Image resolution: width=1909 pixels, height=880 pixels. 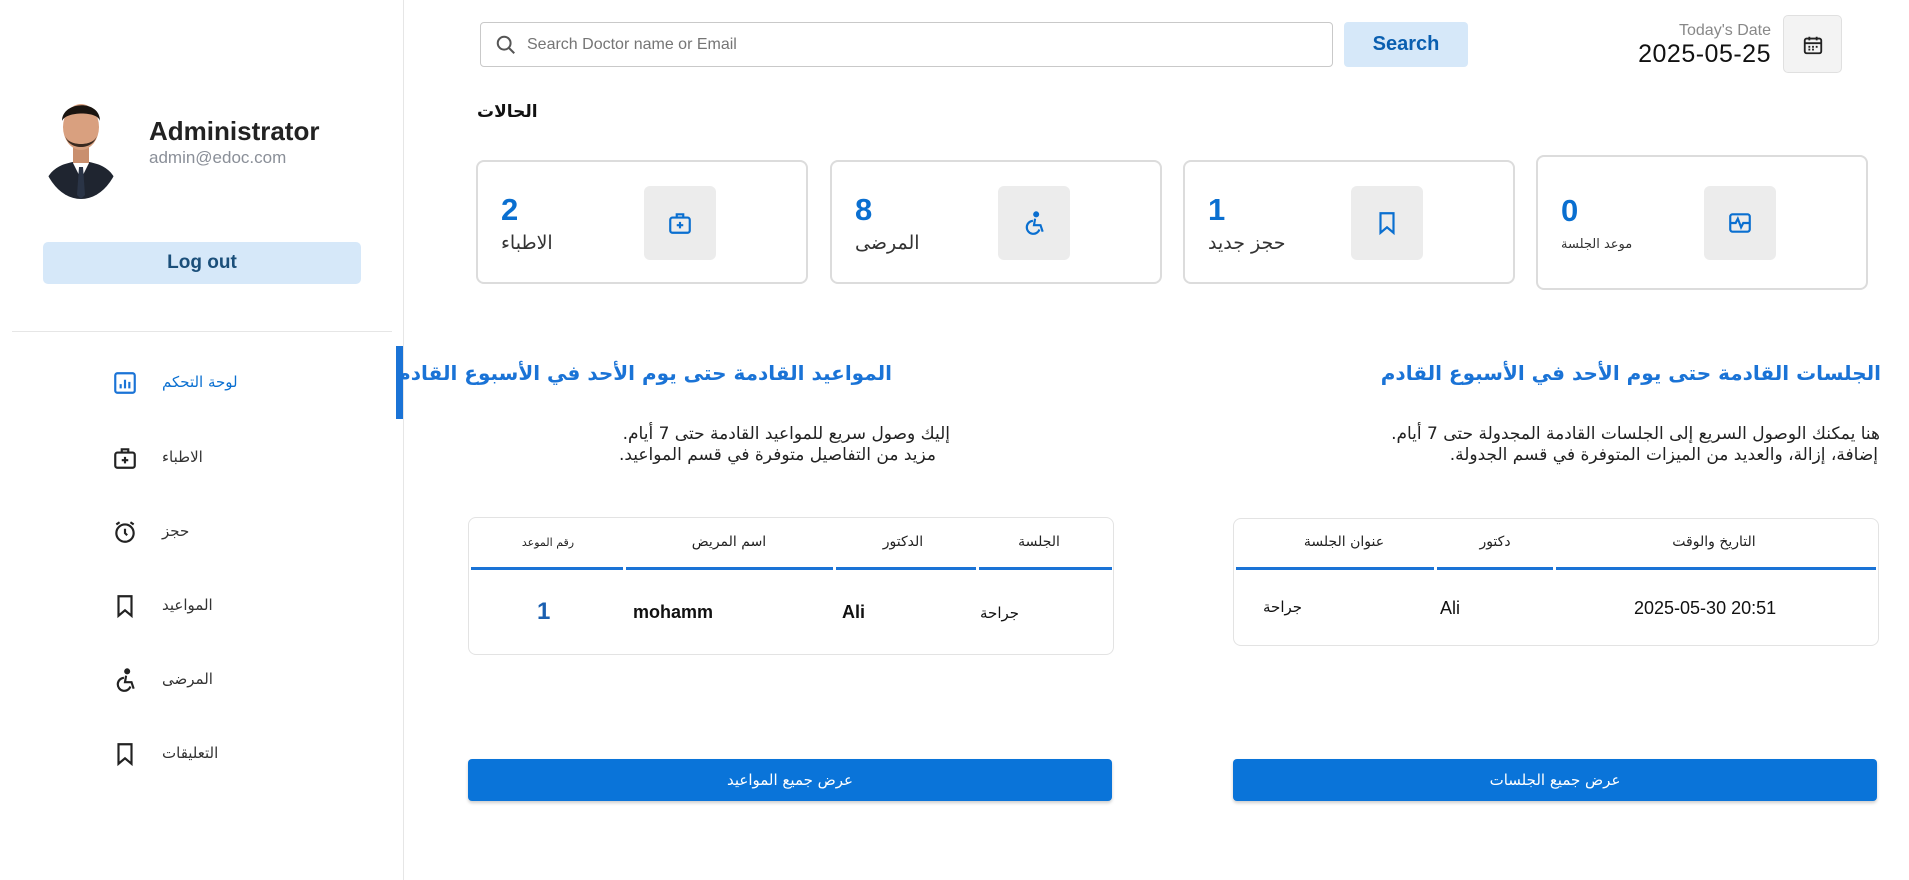 I want to click on calendar-button, so click(x=1812, y=44).